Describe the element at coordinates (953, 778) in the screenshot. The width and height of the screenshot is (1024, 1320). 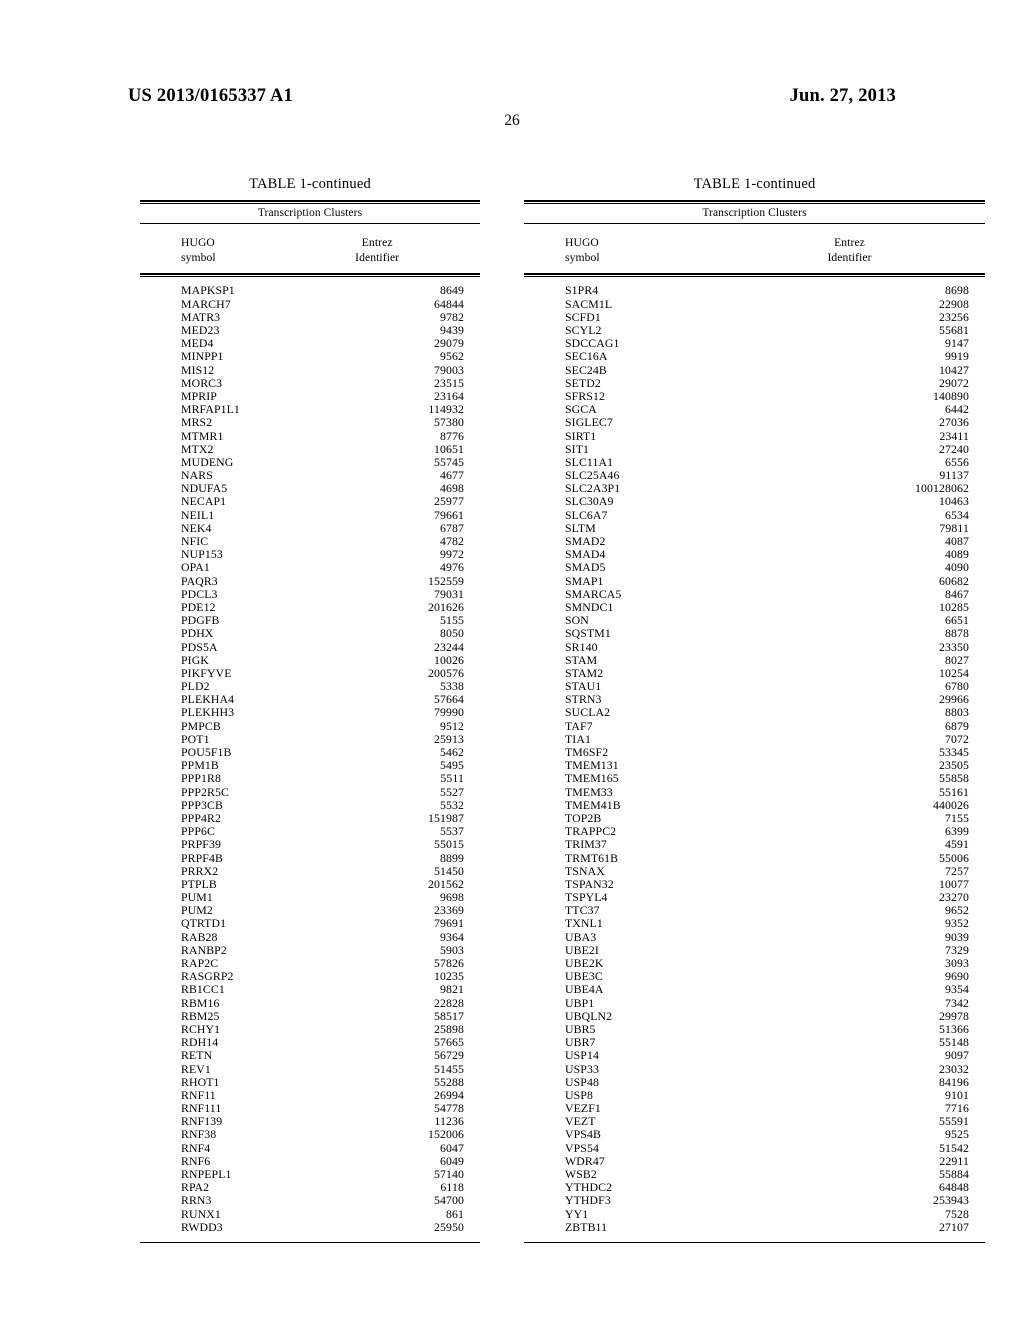
I see `cell-entrez-identifier: 55858` at that location.